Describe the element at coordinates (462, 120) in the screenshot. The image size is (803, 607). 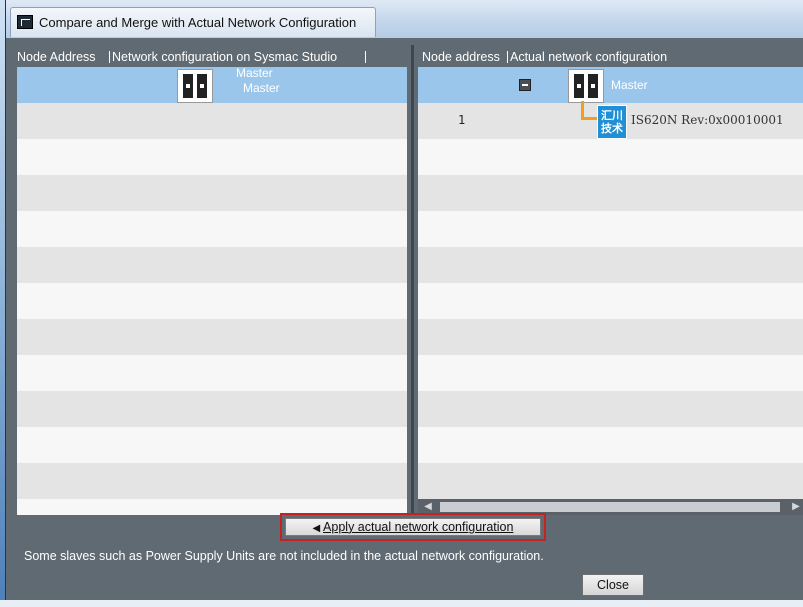
I see `slave-node-address: 1` at that location.